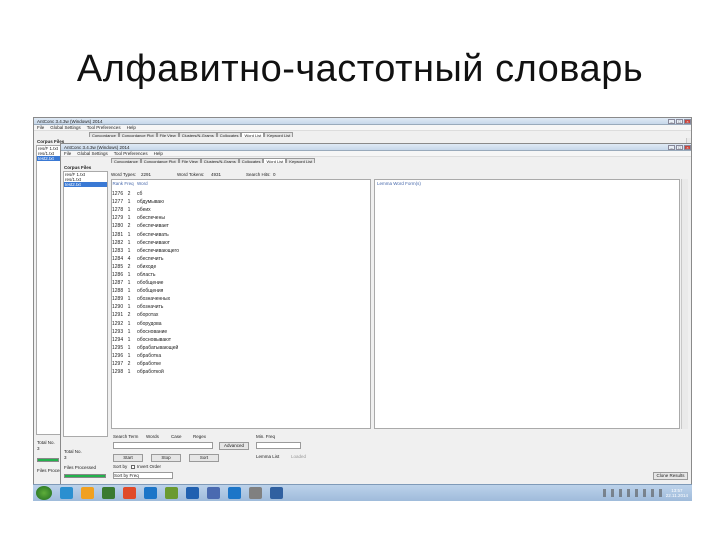 This screenshot has height=540, width=720. I want to click on word-list-row: 1287 1 обобщение, so click(241, 283).